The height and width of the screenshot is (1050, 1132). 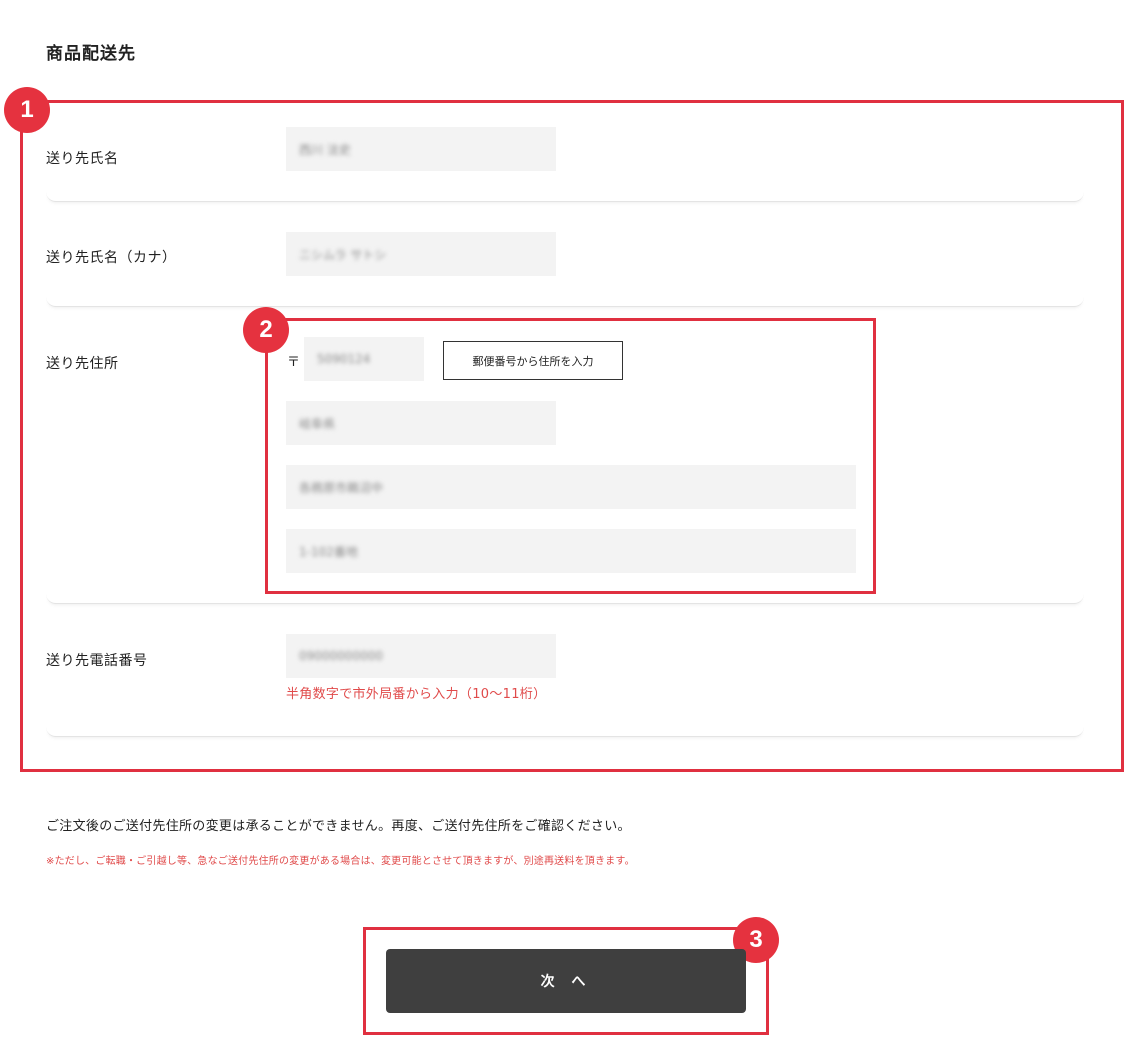 What do you see at coordinates (421, 423) in the screenshot?
I see `prefecture-input: 岐阜県` at bounding box center [421, 423].